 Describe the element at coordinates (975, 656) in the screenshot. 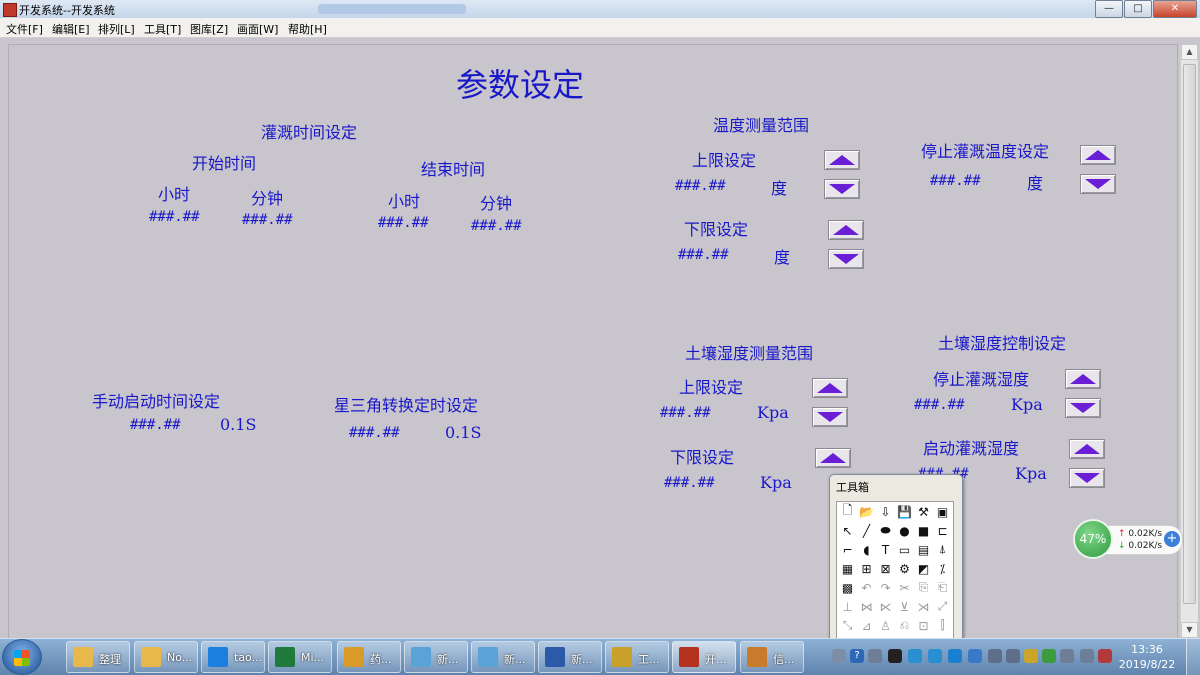

I see `ime-icon` at that location.